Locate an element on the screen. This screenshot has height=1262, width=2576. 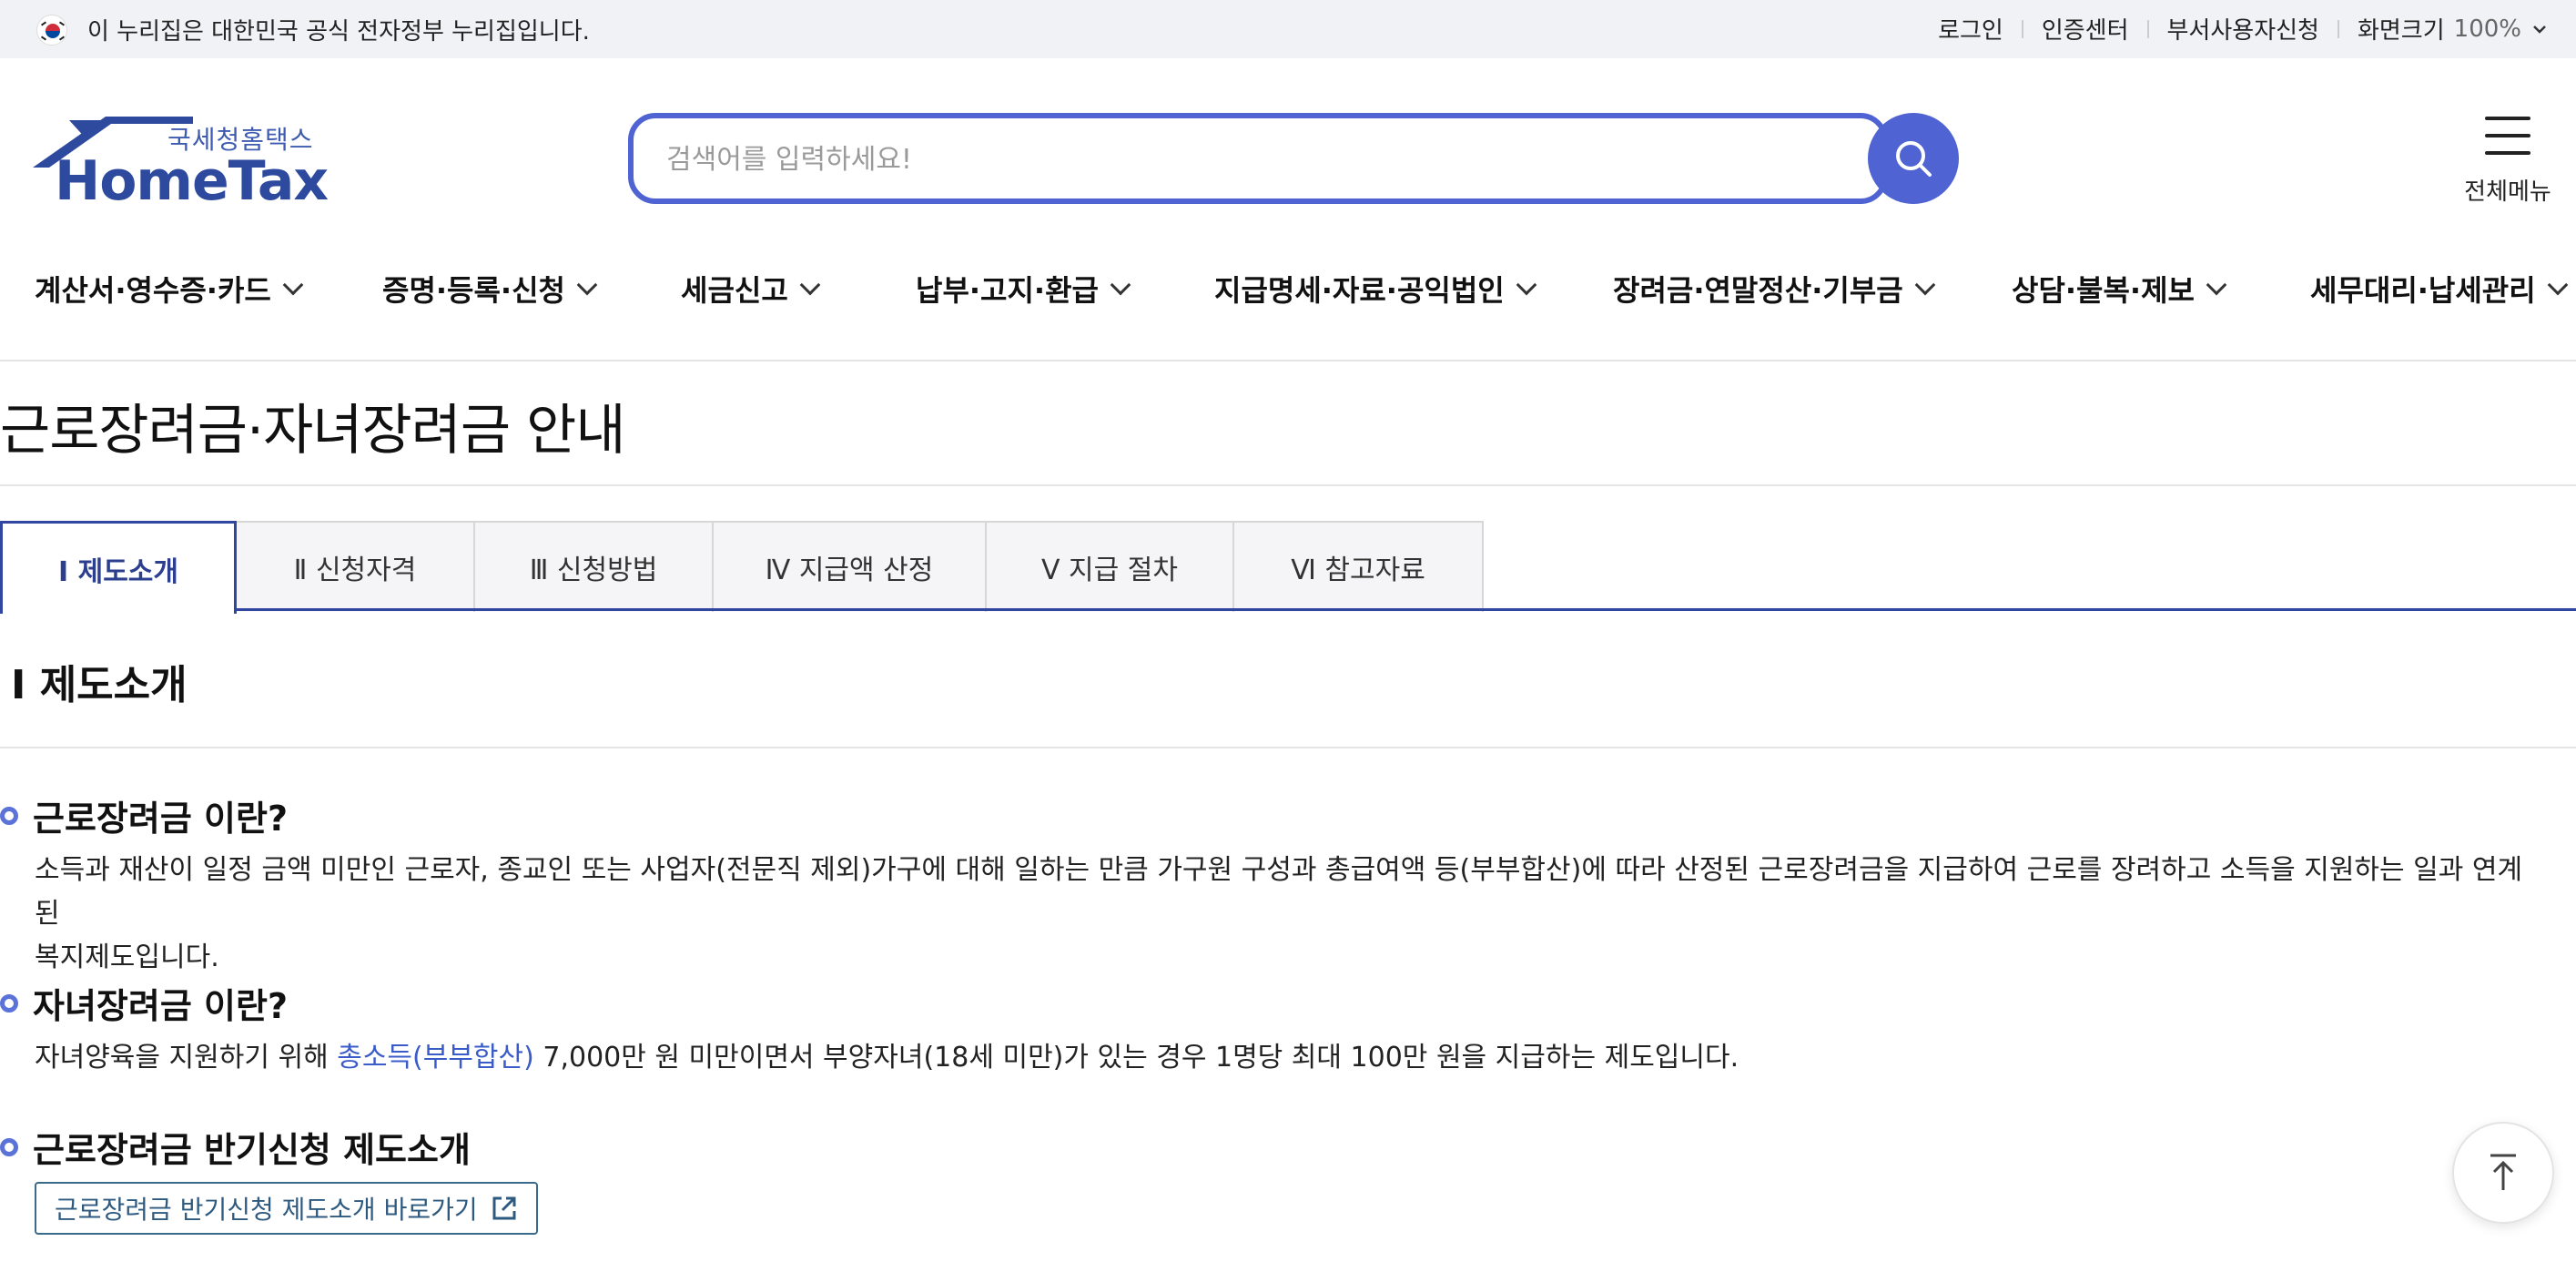
section-title: Ⅰ 제도소개 is located at coordinates (99, 685).